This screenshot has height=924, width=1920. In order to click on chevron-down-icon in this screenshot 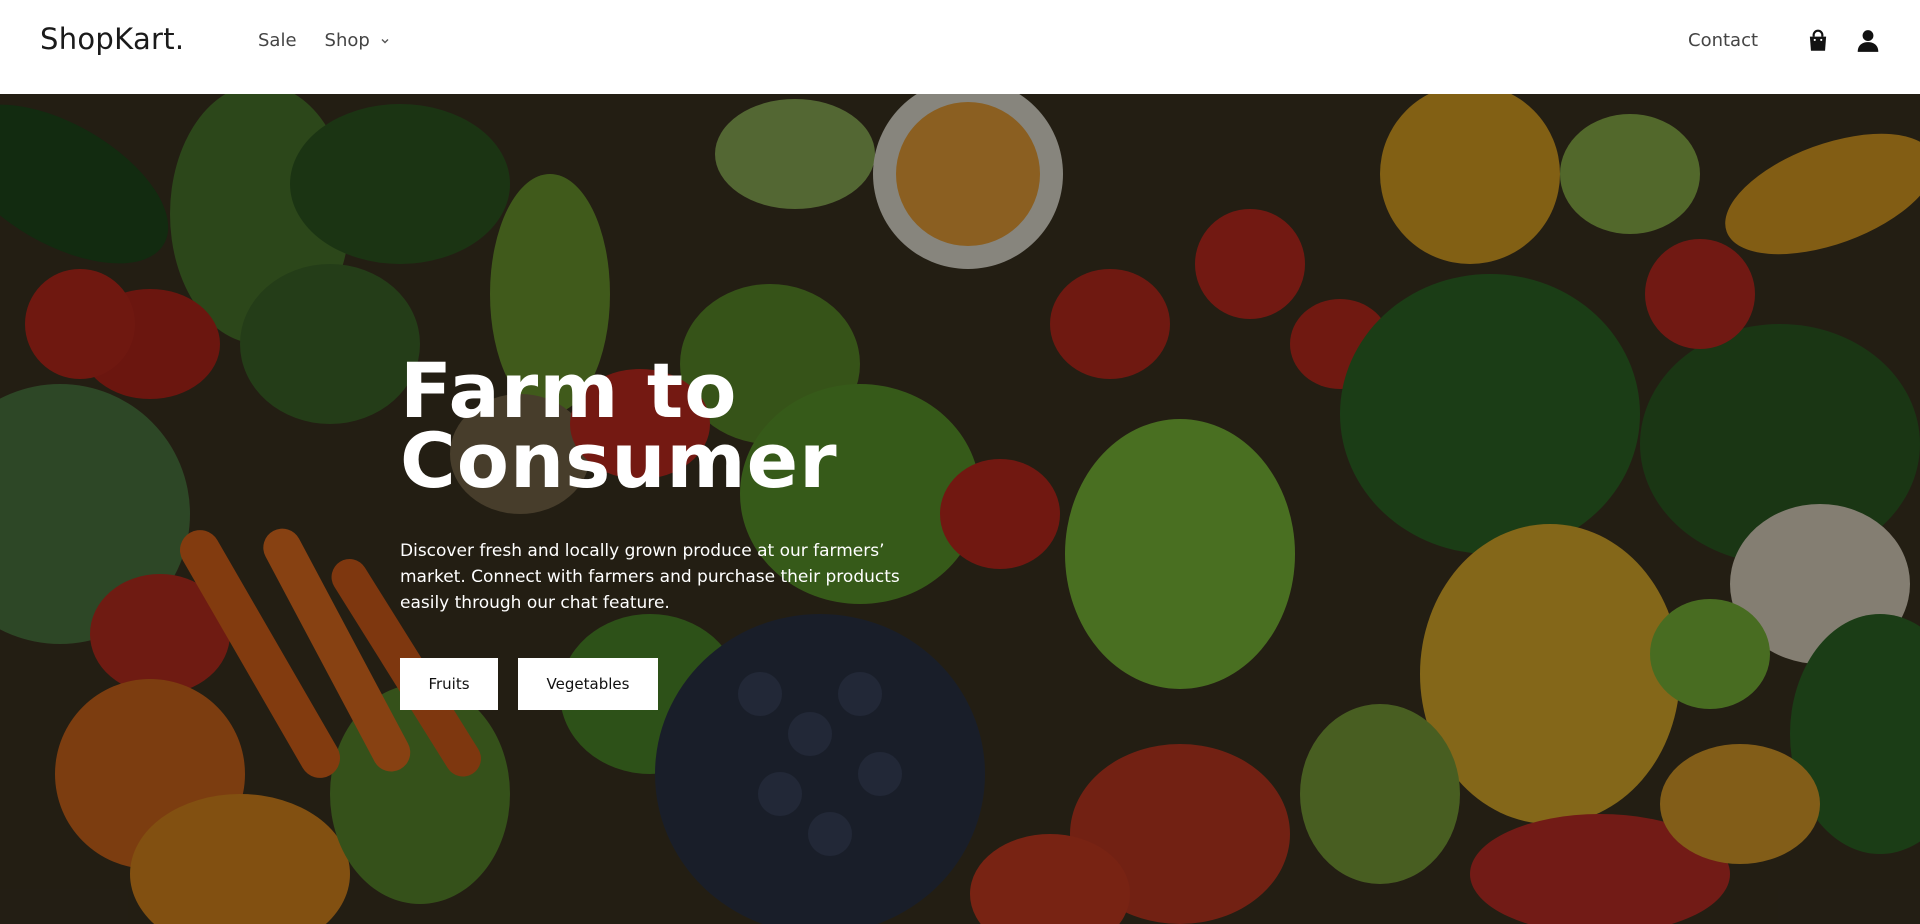, I will do `click(385, 40)`.